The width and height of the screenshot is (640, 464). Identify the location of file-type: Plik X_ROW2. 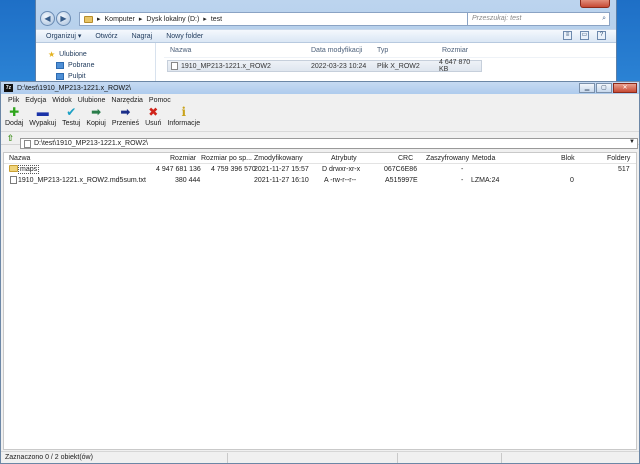
(398, 66).